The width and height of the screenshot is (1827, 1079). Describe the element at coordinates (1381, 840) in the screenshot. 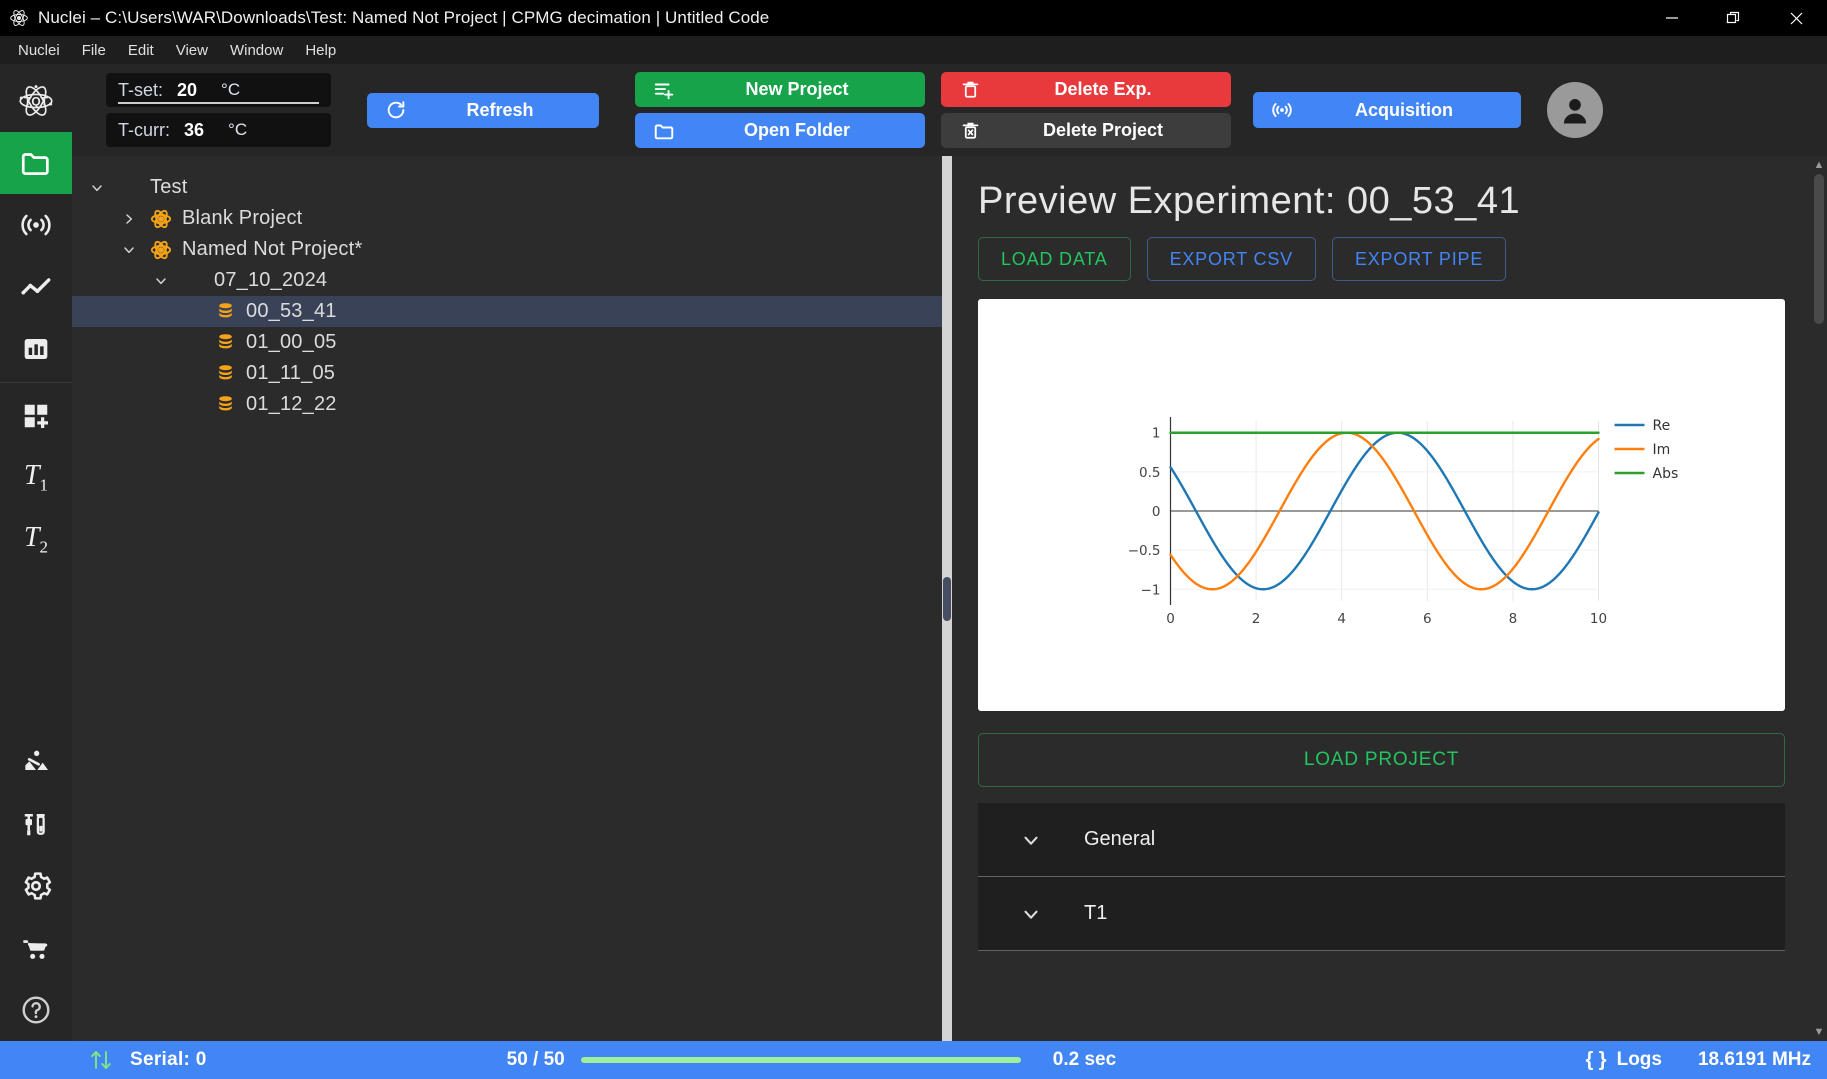

I see `accordion-general: General` at that location.